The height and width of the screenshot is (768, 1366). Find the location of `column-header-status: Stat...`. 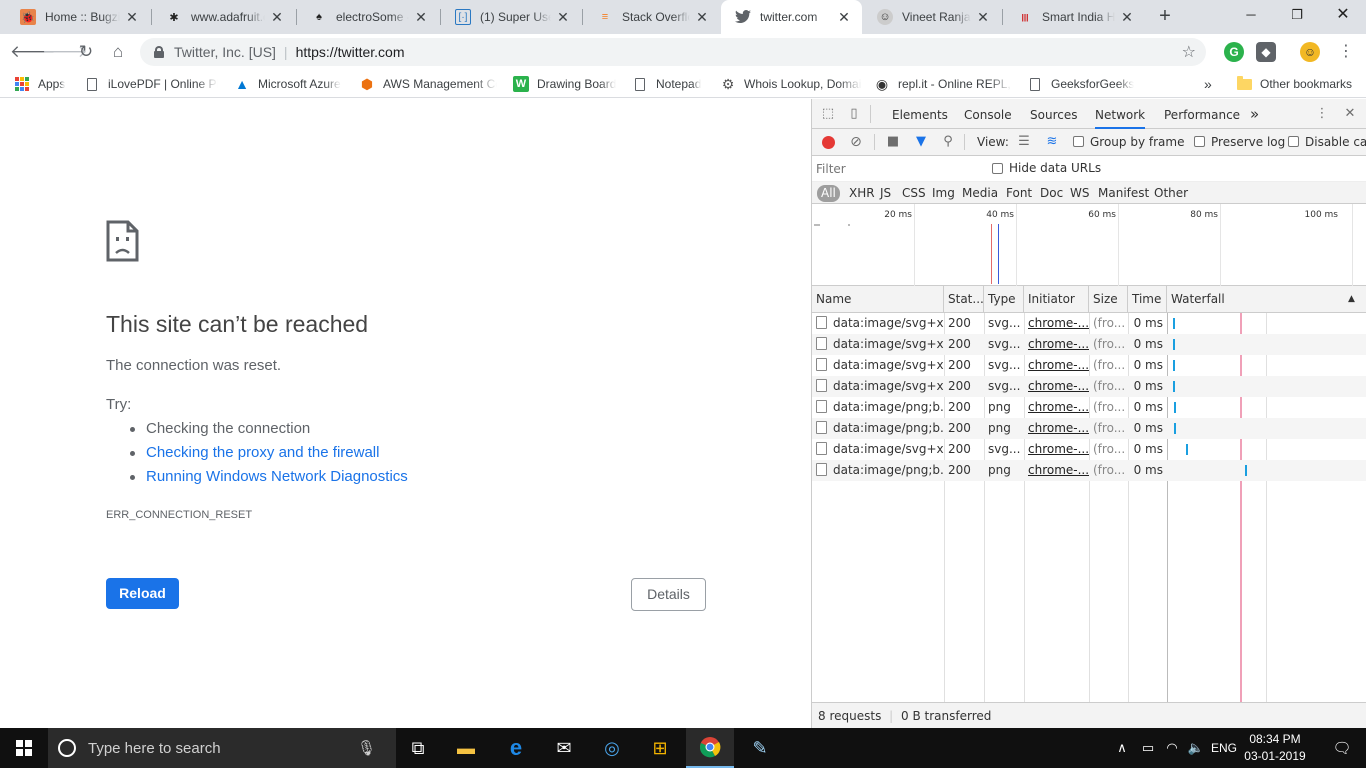

column-header-status: Stat... is located at coordinates (964, 299).